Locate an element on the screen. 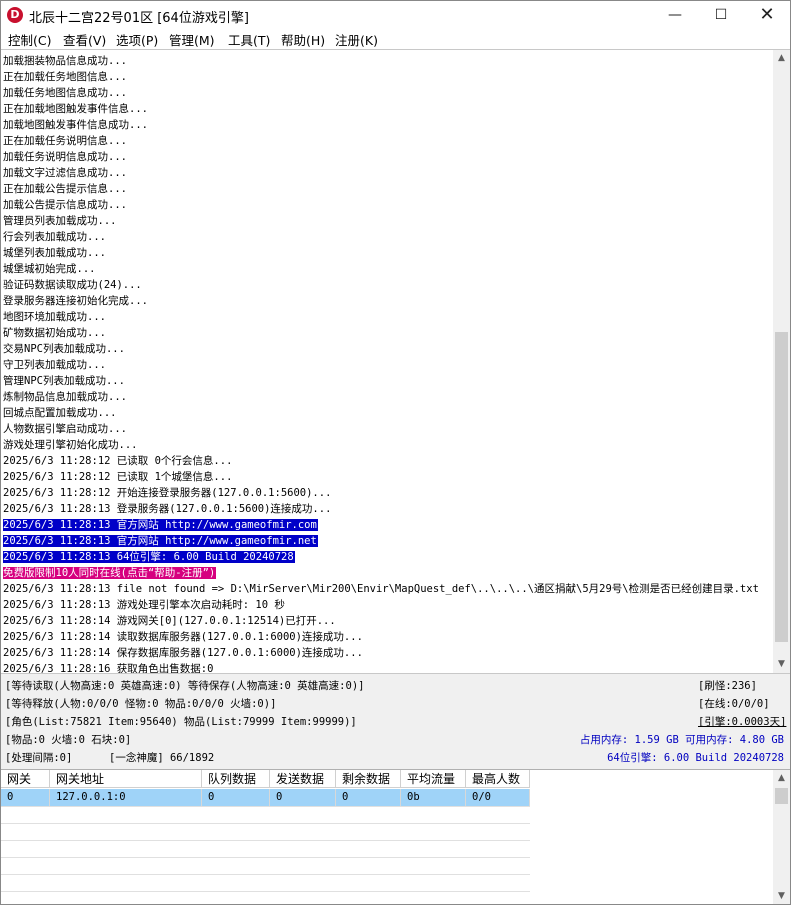 Image resolution: width=791 pixels, height=905 pixels. close-button: ✕ is located at coordinates (767, 15).